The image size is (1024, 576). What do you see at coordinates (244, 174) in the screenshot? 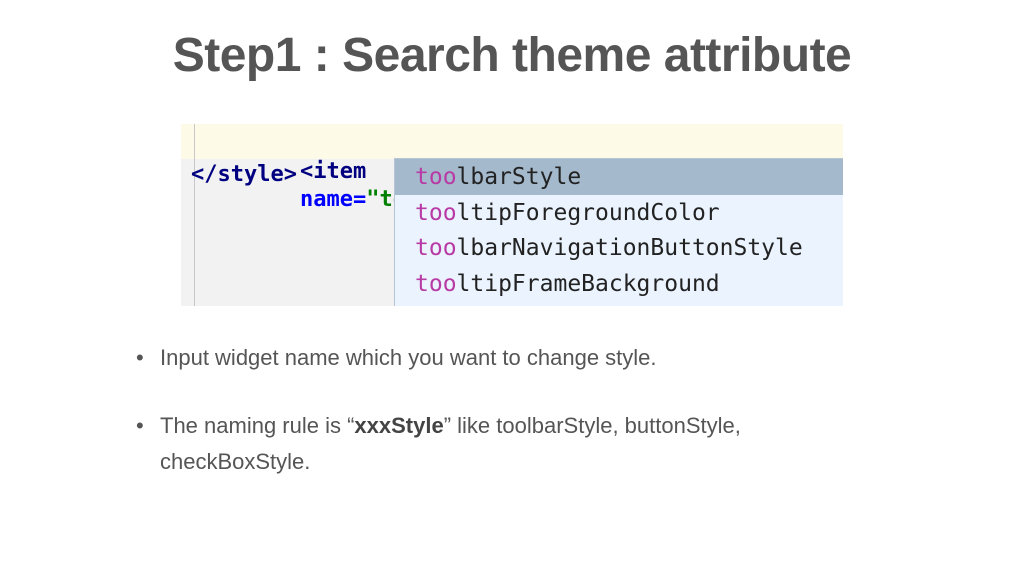
I see `code-line-close-style: </style>` at bounding box center [244, 174].